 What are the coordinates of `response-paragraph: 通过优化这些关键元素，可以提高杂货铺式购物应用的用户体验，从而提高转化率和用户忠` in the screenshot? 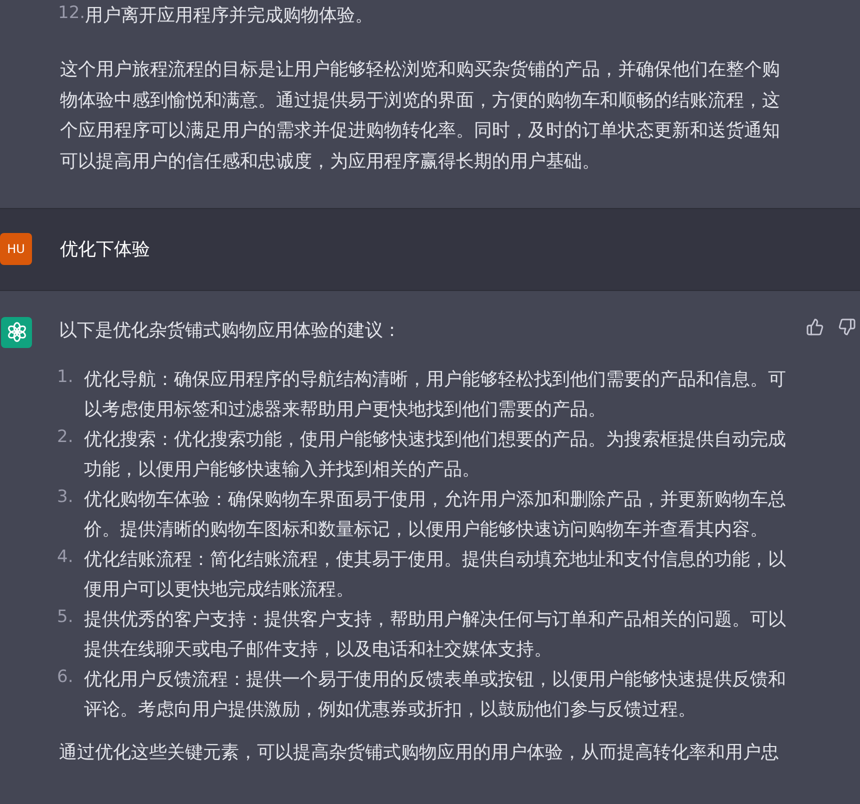 It's located at (419, 752).